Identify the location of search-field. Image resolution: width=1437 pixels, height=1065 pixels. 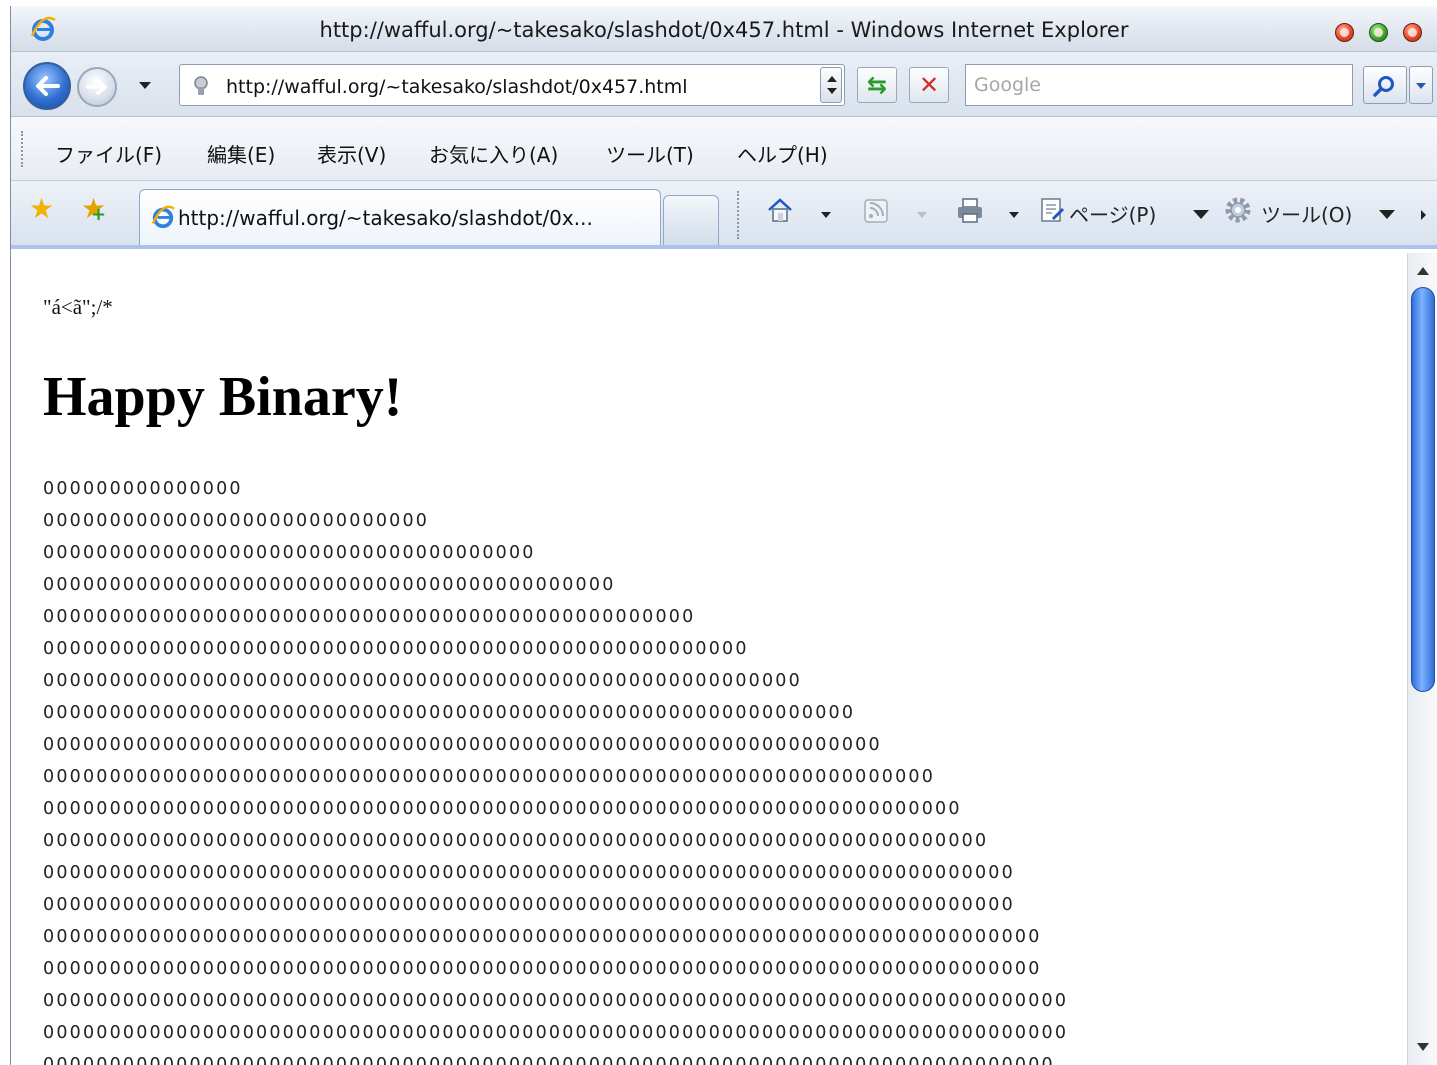
(1159, 85).